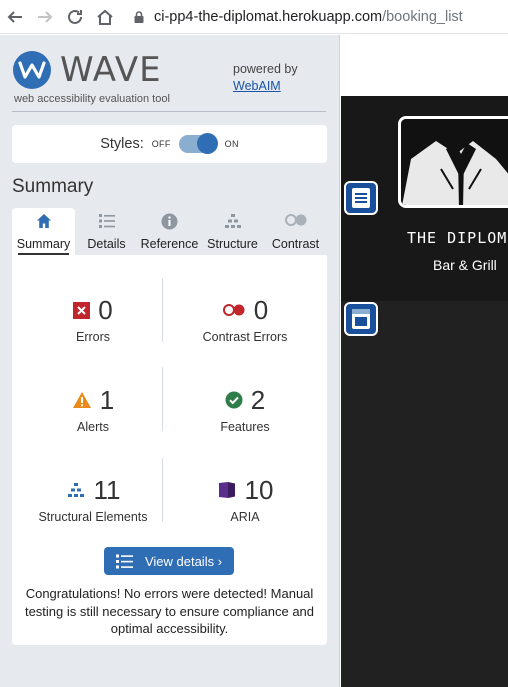 The height and width of the screenshot is (687, 508). What do you see at coordinates (106, 231) in the screenshot?
I see `tab-details: Details` at bounding box center [106, 231].